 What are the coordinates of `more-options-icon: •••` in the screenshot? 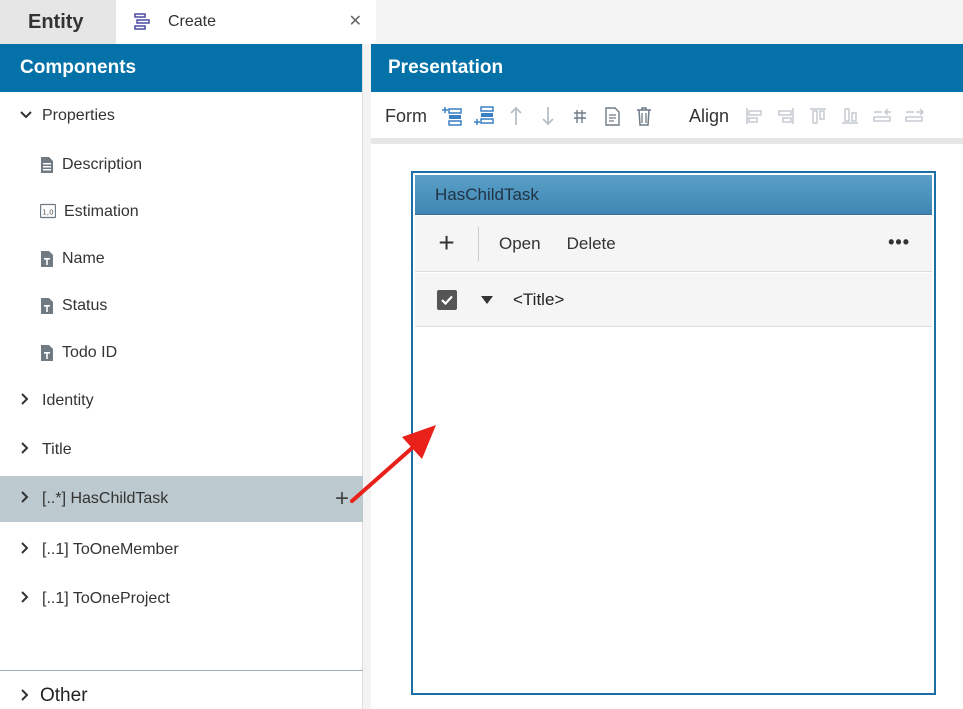 It's located at (899, 242).